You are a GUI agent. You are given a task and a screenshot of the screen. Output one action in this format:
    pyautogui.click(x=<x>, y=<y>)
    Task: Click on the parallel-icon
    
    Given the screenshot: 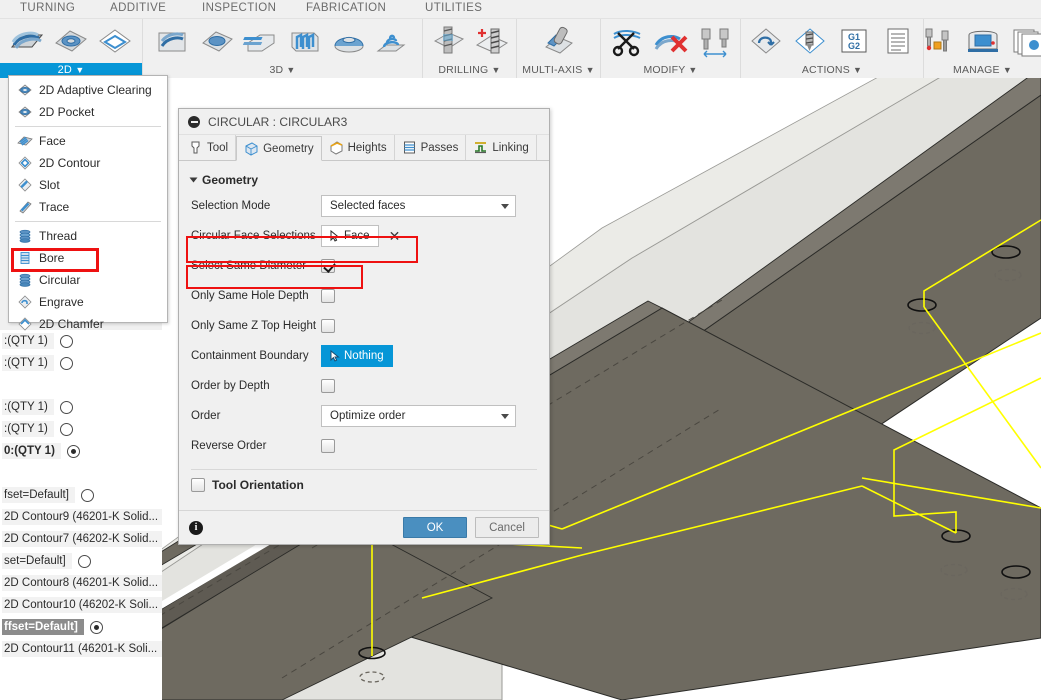 What is the action you would take?
    pyautogui.click(x=305, y=41)
    